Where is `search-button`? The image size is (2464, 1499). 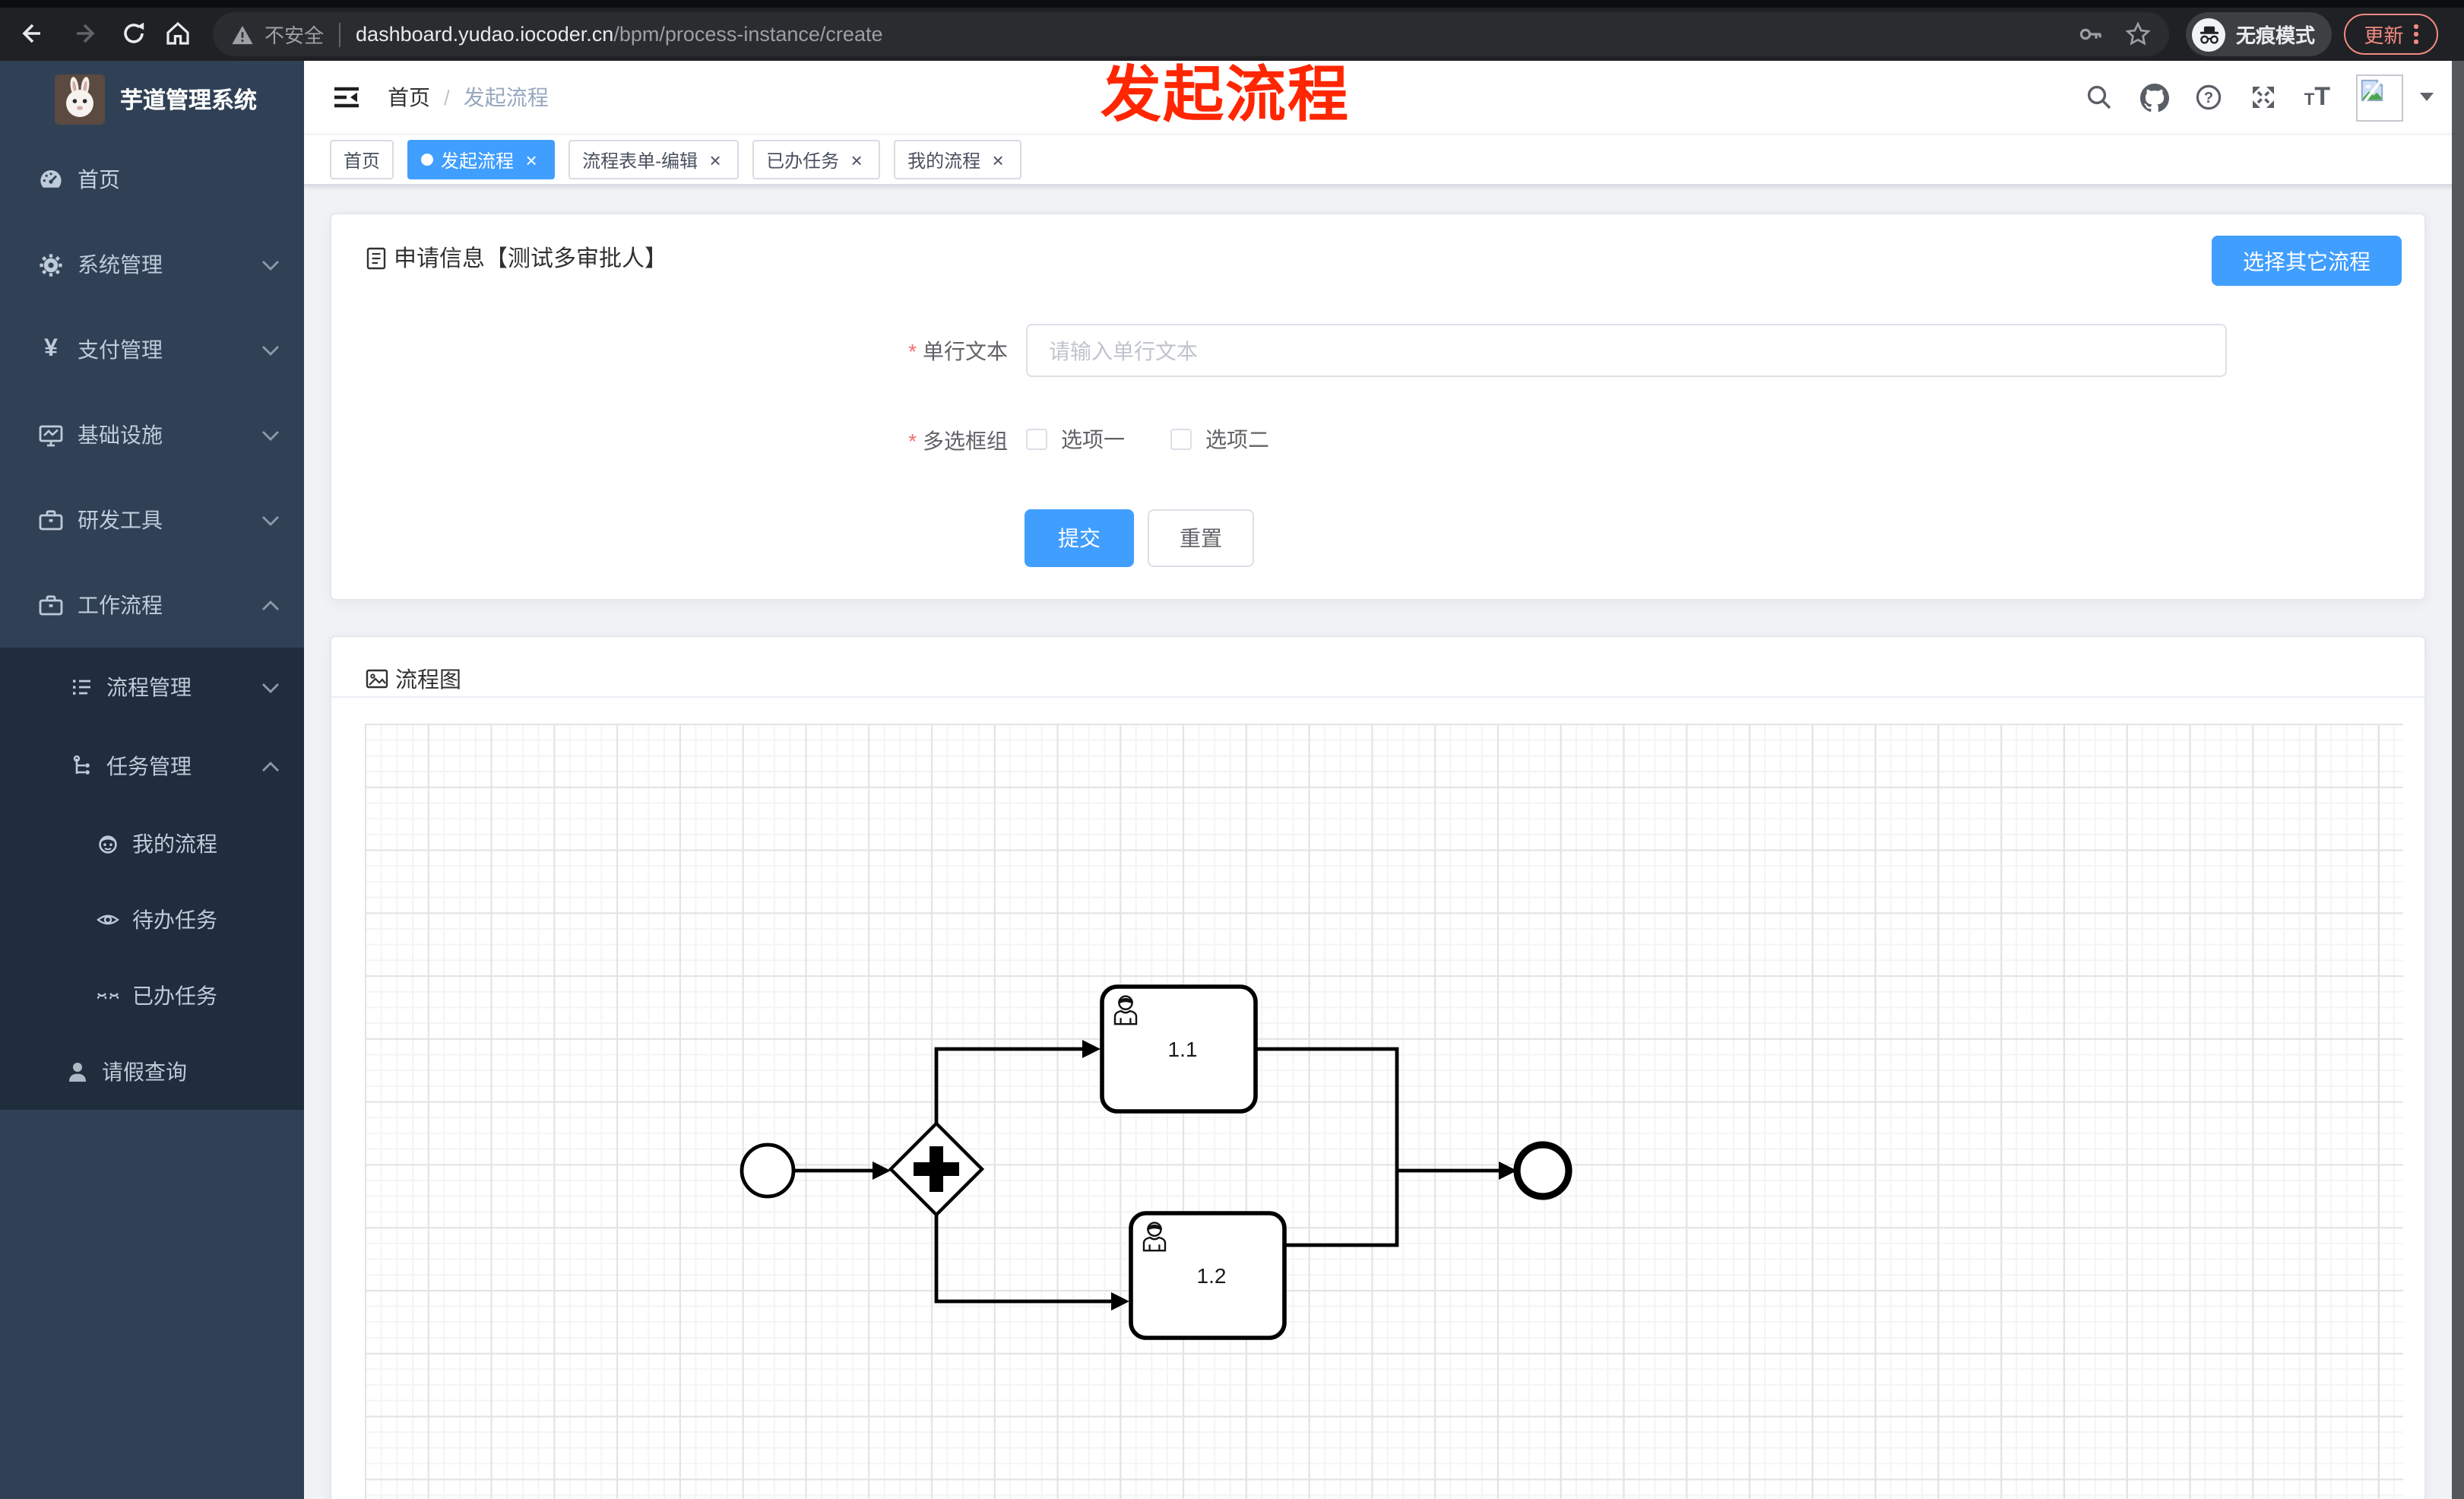
search-button is located at coordinates (2100, 98).